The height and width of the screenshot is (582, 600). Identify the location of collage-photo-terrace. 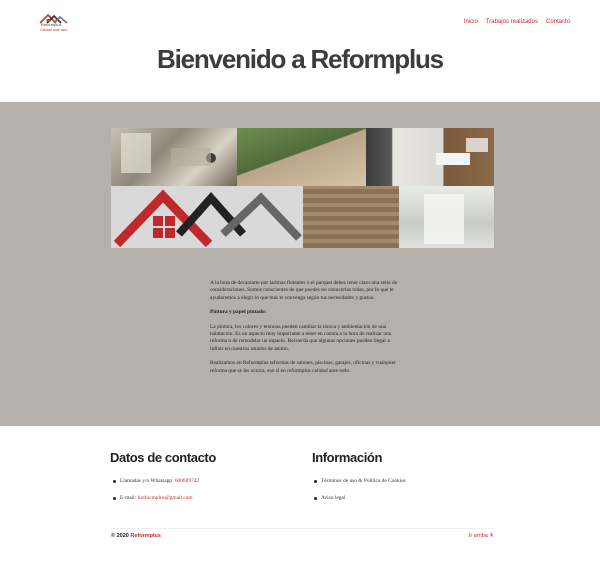
(301, 157).